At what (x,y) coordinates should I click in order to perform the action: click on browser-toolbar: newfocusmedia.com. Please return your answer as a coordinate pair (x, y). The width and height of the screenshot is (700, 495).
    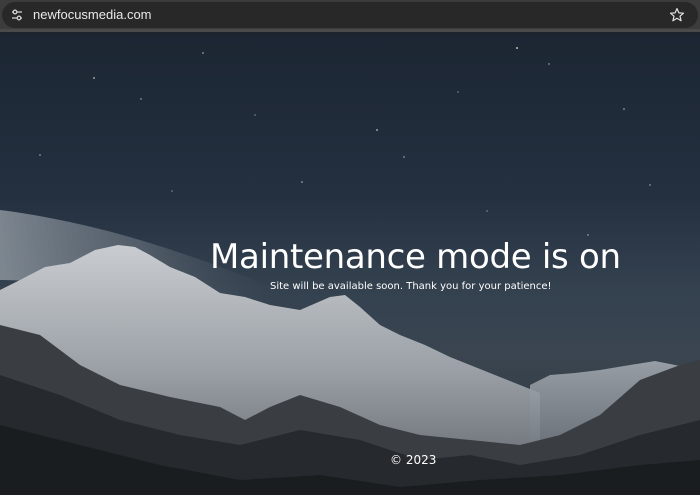
    Looking at the image, I should click on (350, 16).